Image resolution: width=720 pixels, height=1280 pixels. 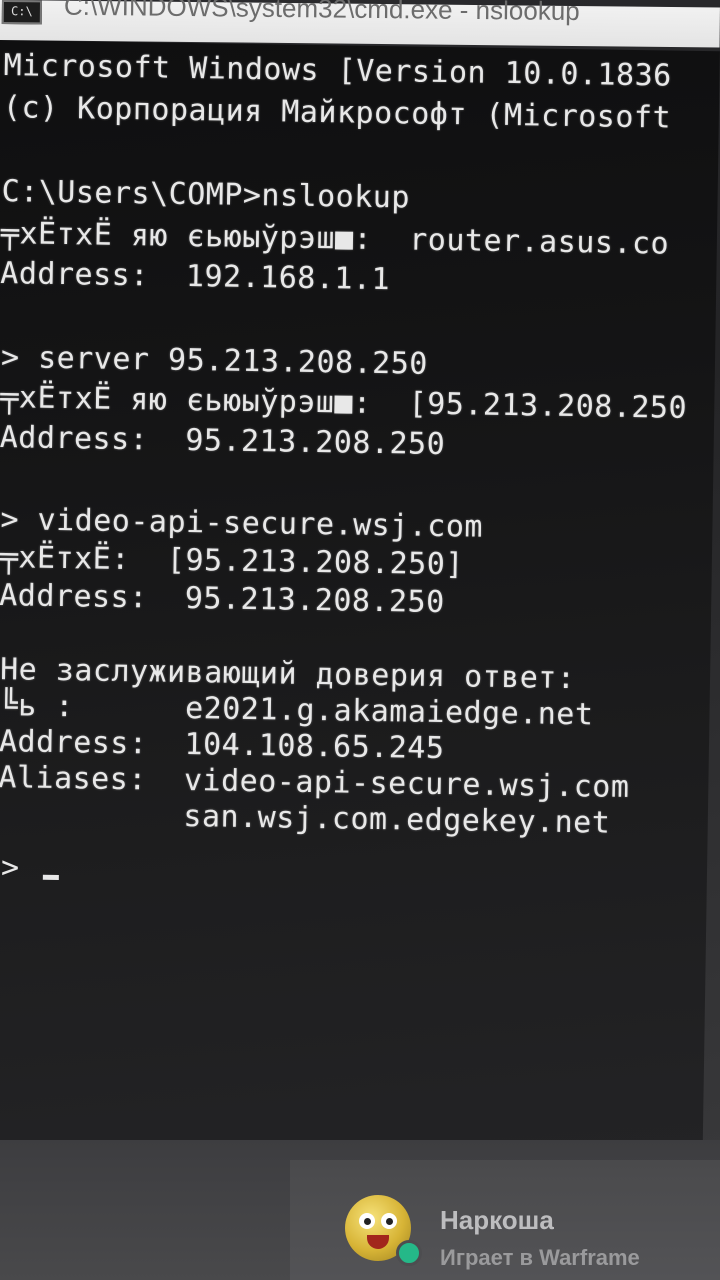 What do you see at coordinates (378, 1242) in the screenshot?
I see `avatar-mouth` at bounding box center [378, 1242].